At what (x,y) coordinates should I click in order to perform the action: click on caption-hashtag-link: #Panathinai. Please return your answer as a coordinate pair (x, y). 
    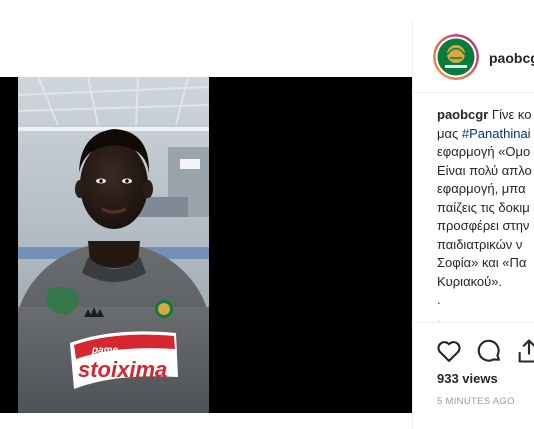
    Looking at the image, I should click on (496, 133).